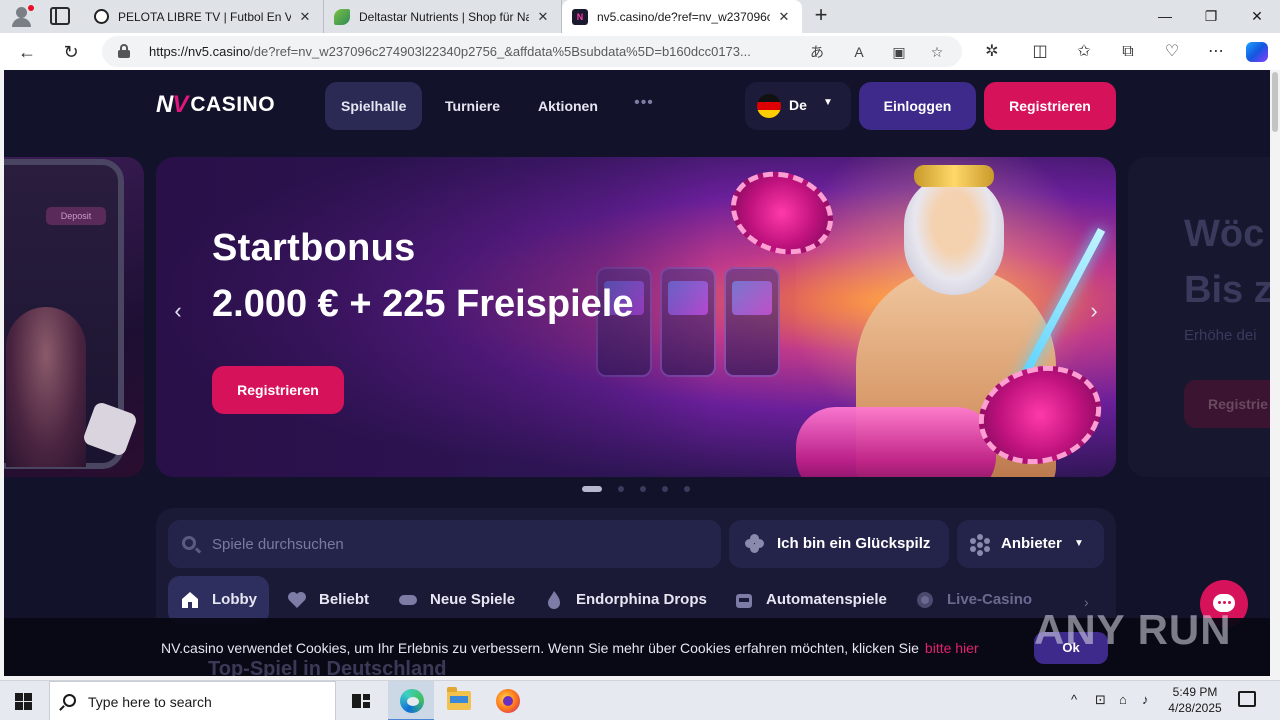 This screenshot has width=1280, height=720. I want to click on profile-icon, so click(22, 17).